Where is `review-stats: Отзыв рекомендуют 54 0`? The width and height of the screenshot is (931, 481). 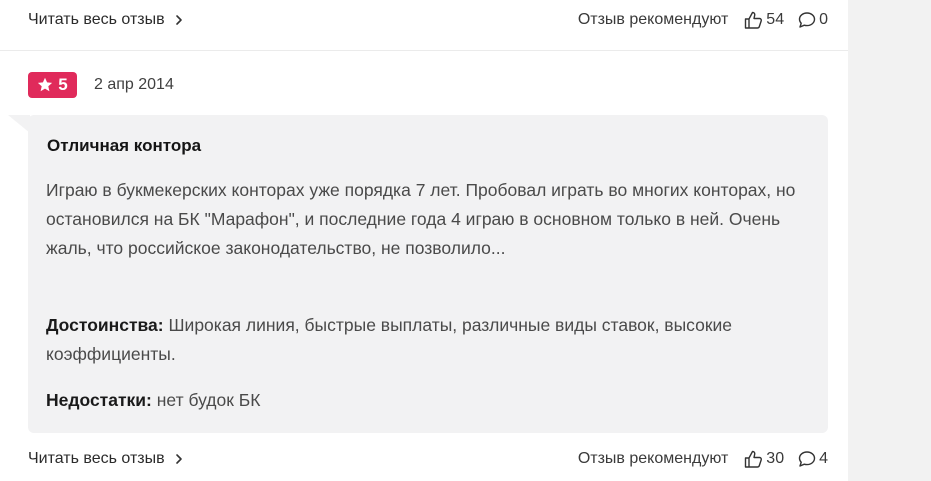
review-stats: Отзыв рекомендуют 54 0 is located at coordinates (703, 20).